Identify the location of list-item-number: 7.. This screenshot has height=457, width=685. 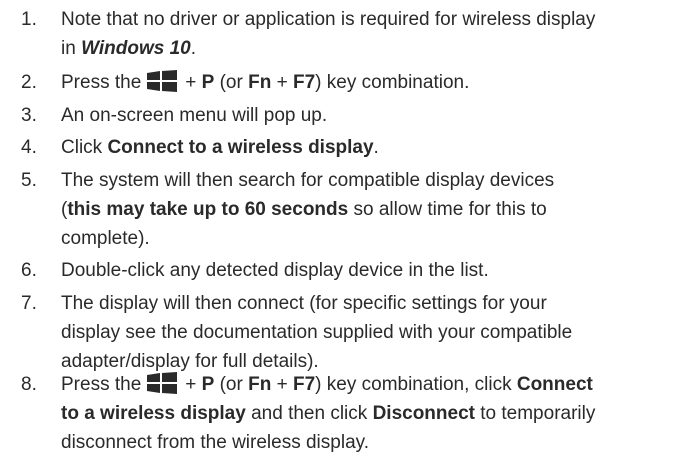
(29, 303).